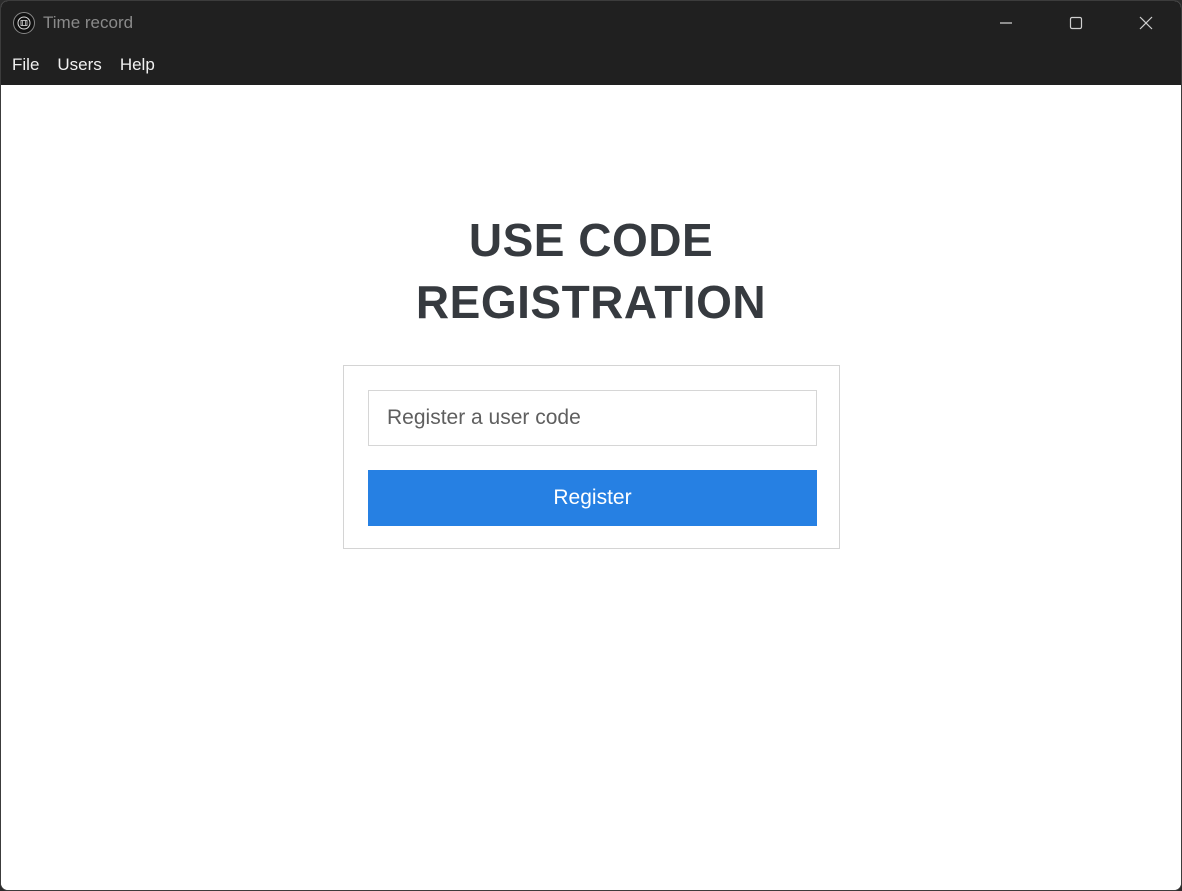  Describe the element at coordinates (24, 23) in the screenshot. I see `app-logo-icon` at that location.